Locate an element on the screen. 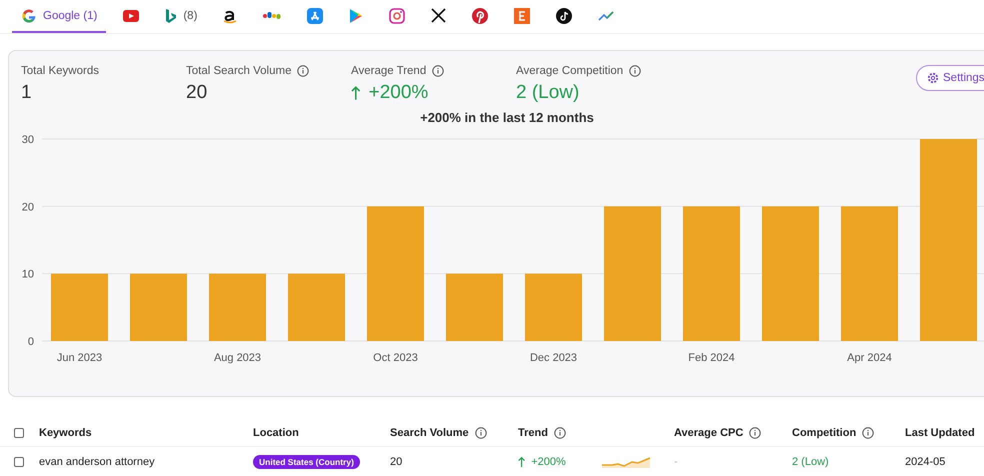 Image resolution: width=984 pixels, height=476 pixels. location-tag: United States (Country) is located at coordinates (306, 462).